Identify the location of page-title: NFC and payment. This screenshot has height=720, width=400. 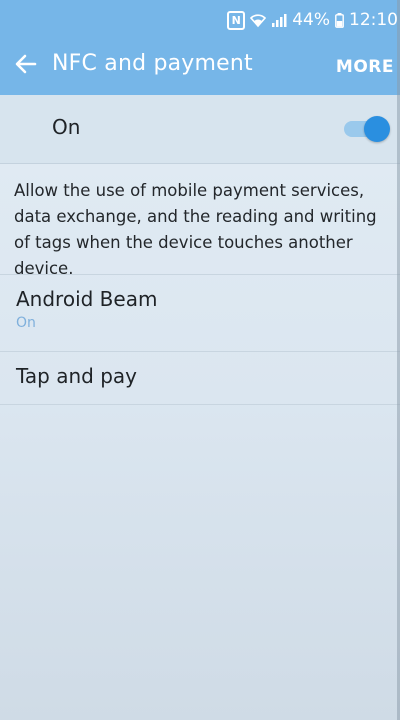
(152, 63).